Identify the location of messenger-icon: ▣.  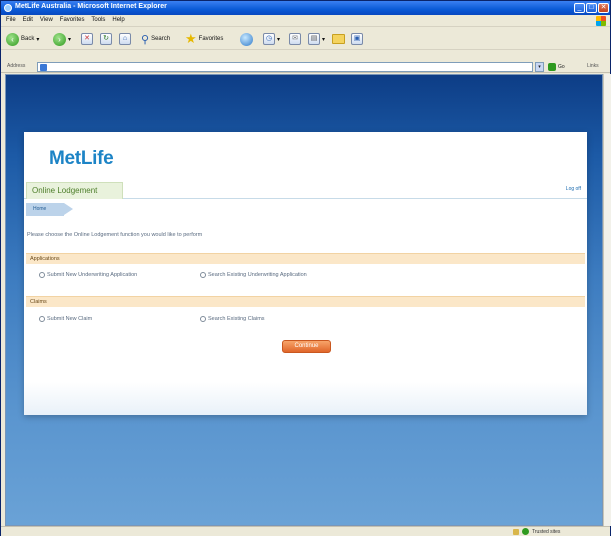
(357, 39).